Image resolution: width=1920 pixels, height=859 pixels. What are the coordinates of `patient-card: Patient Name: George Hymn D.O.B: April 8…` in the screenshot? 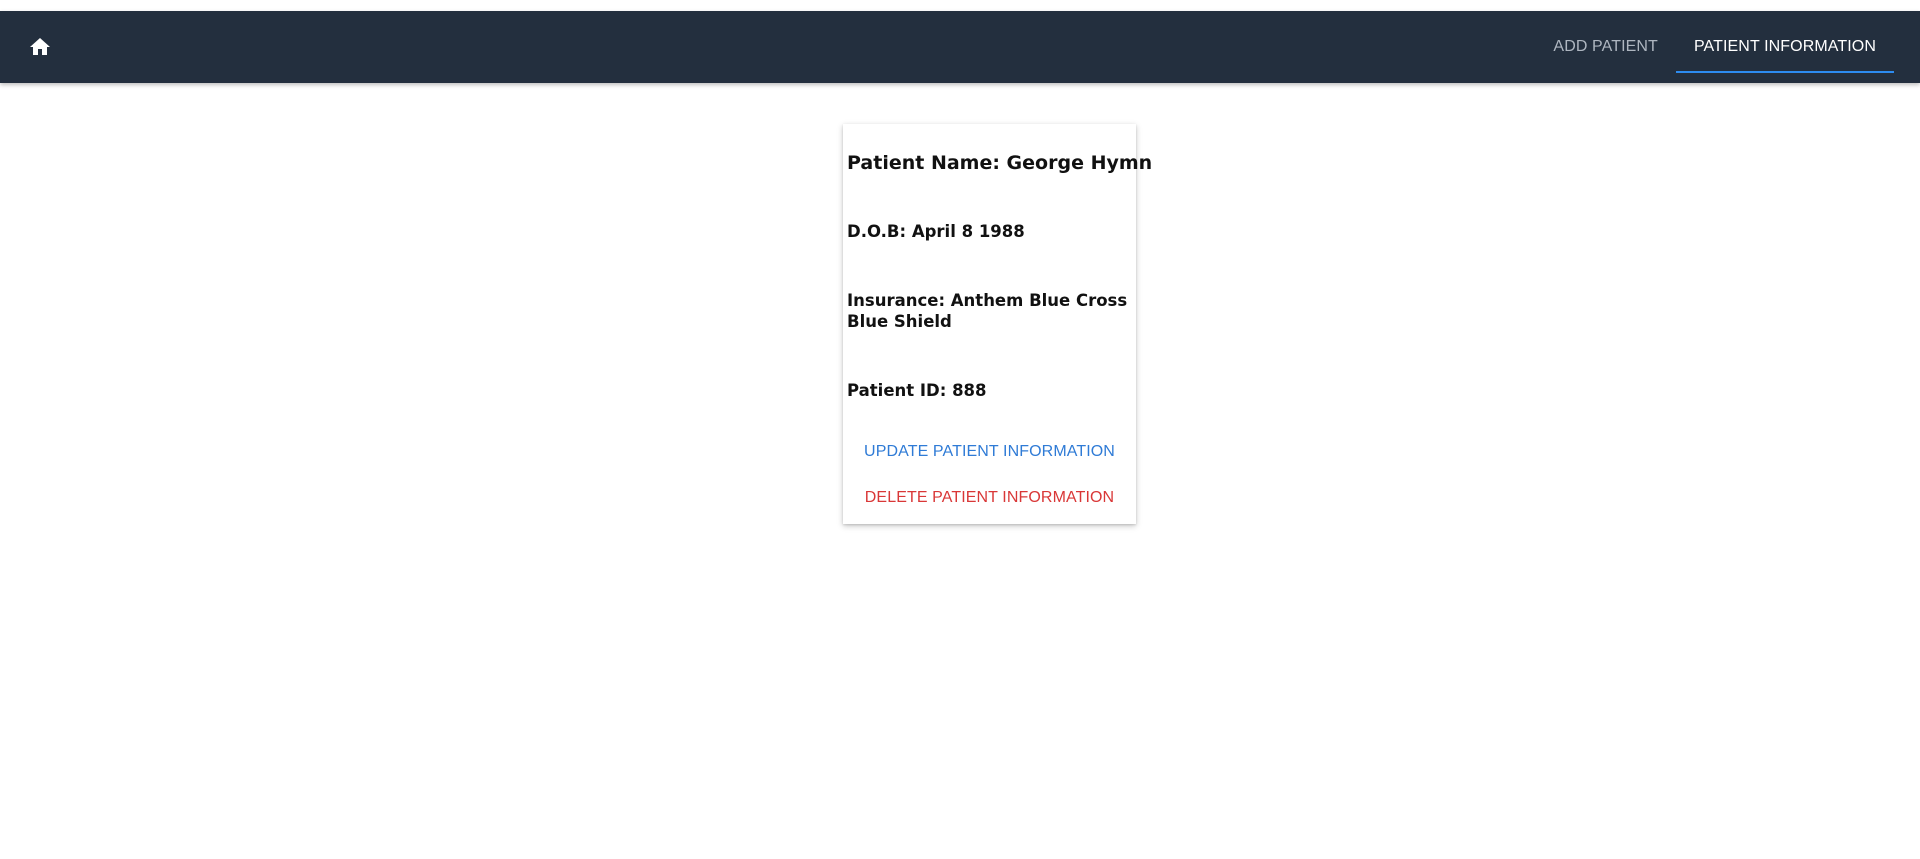 It's located at (998, 324).